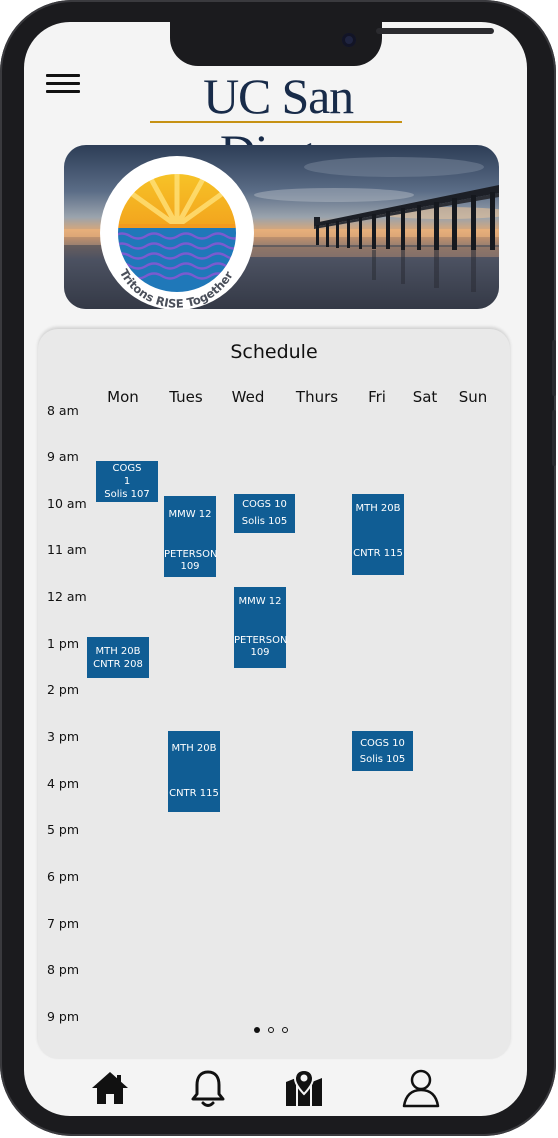 Image resolution: width=558 pixels, height=1138 pixels. I want to click on uc-san-diego-logo: UC San Diego, so click(278, 124).